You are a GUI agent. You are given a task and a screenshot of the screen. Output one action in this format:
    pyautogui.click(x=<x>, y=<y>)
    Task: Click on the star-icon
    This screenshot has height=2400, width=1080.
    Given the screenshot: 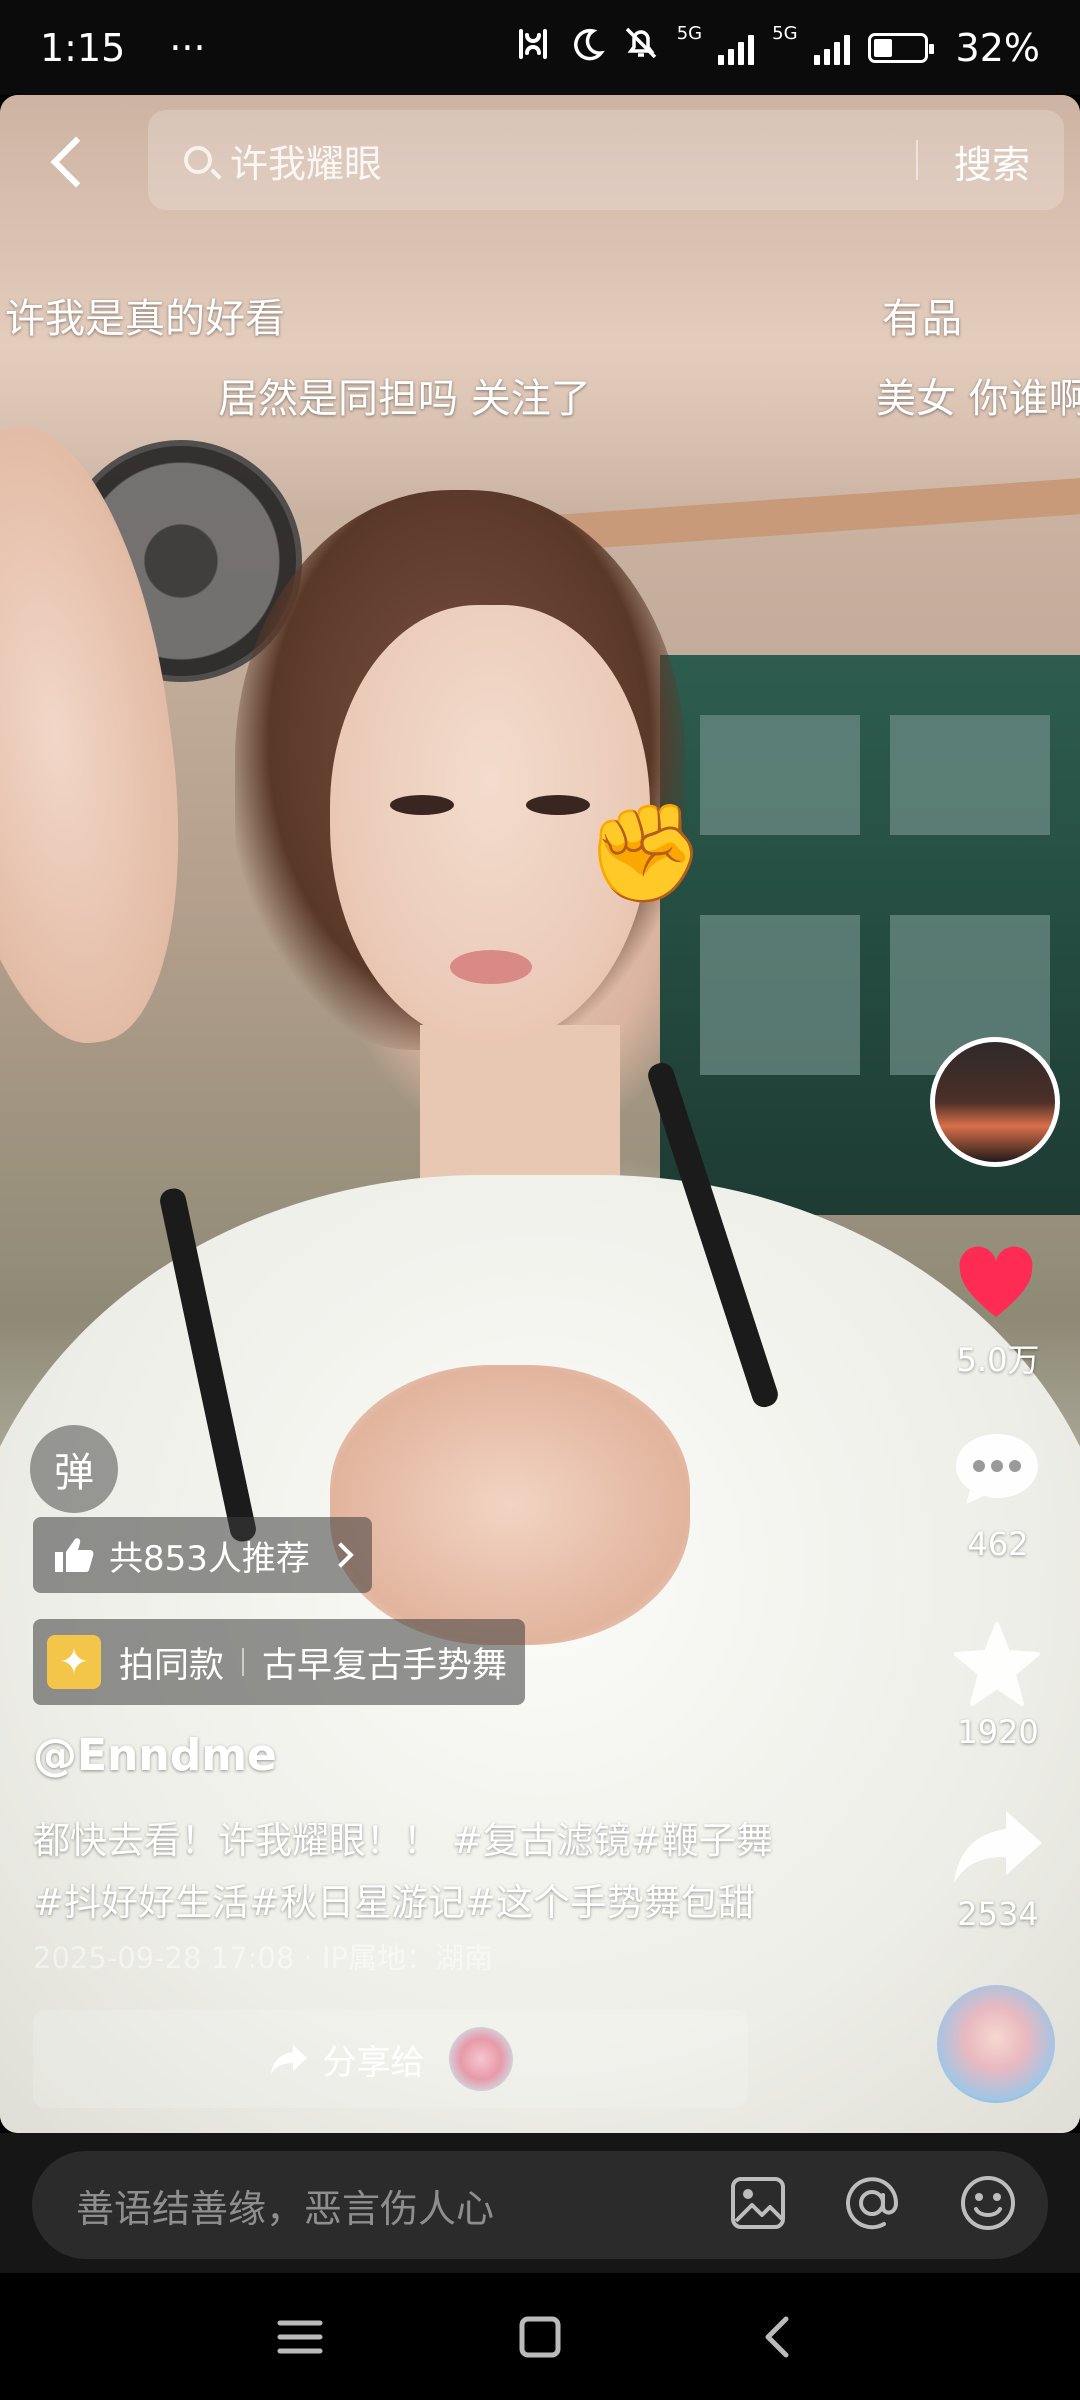 What is the action you would take?
    pyautogui.click(x=997, y=1664)
    